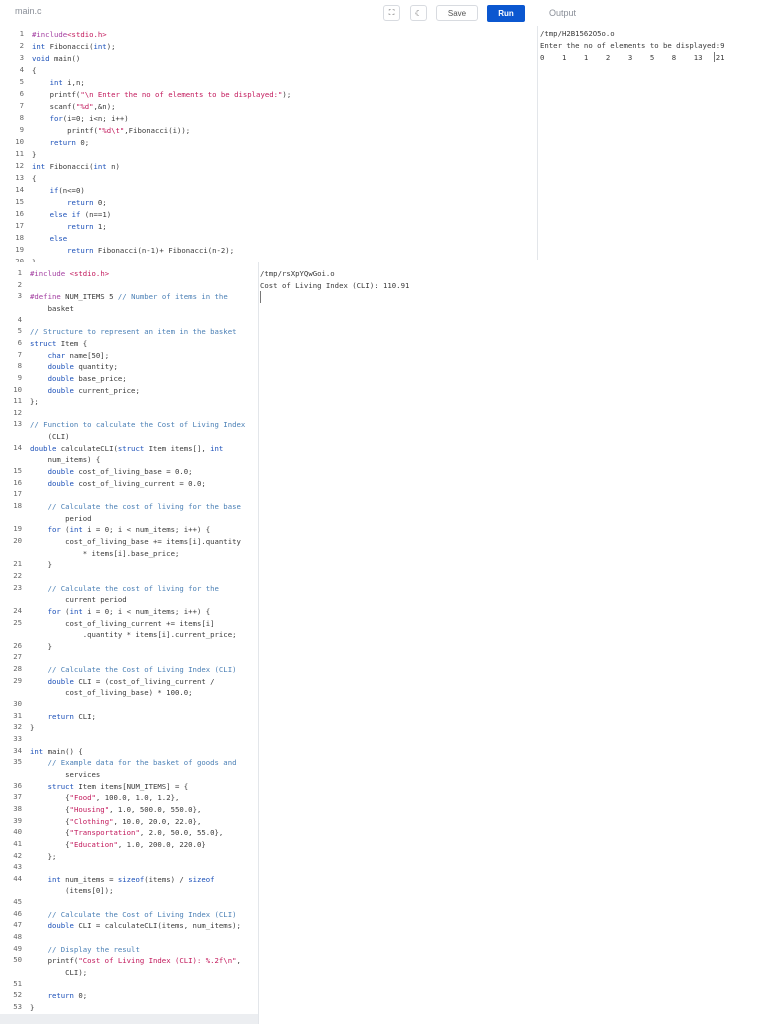 This screenshot has width=768, height=1024. I want to click on code-line: // Display the result, so click(85, 949).